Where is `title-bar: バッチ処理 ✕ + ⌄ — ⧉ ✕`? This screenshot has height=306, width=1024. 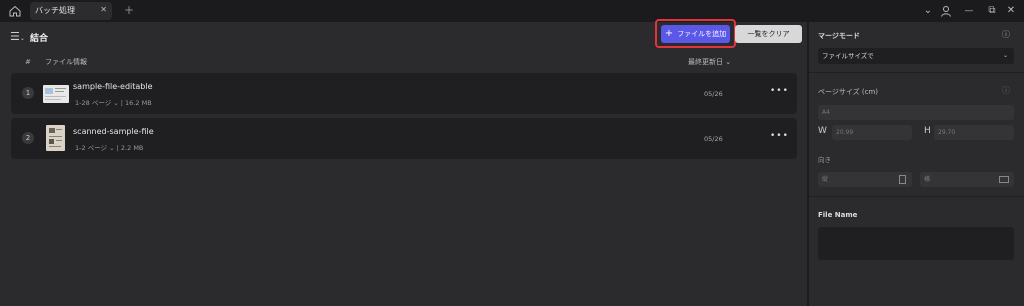 title-bar: バッチ処理 ✕ + ⌄ — ⧉ ✕ is located at coordinates (512, 11).